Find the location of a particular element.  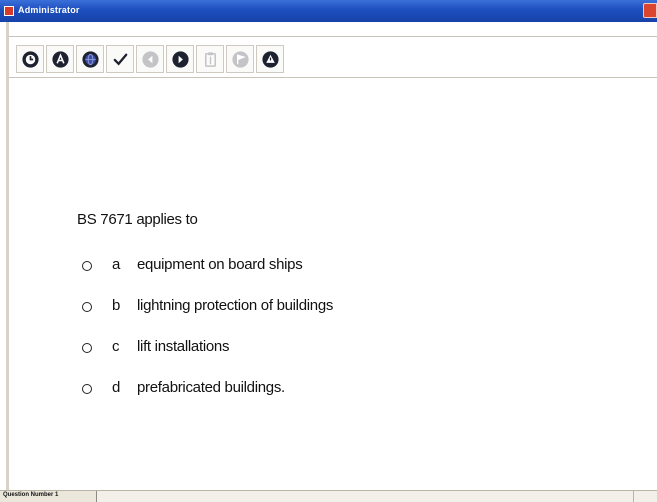

font-button is located at coordinates (60, 59).